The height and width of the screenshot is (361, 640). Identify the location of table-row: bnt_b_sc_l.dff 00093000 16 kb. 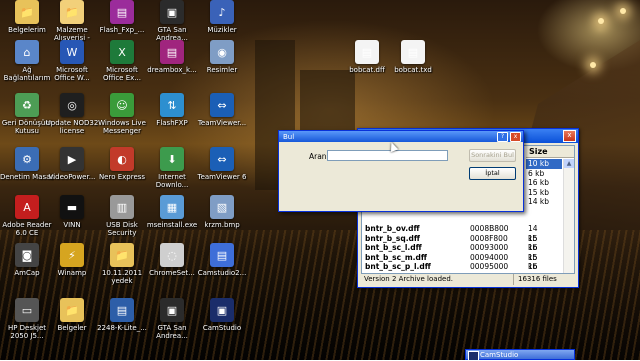
(450, 252).